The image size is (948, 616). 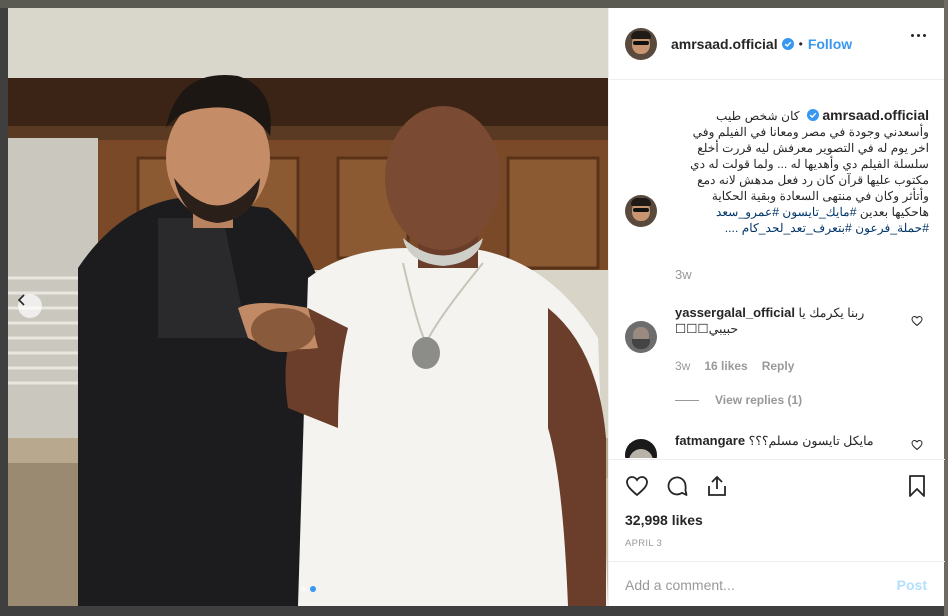 What do you see at coordinates (710, 440) in the screenshot?
I see `commenter-username: fatmangare` at bounding box center [710, 440].